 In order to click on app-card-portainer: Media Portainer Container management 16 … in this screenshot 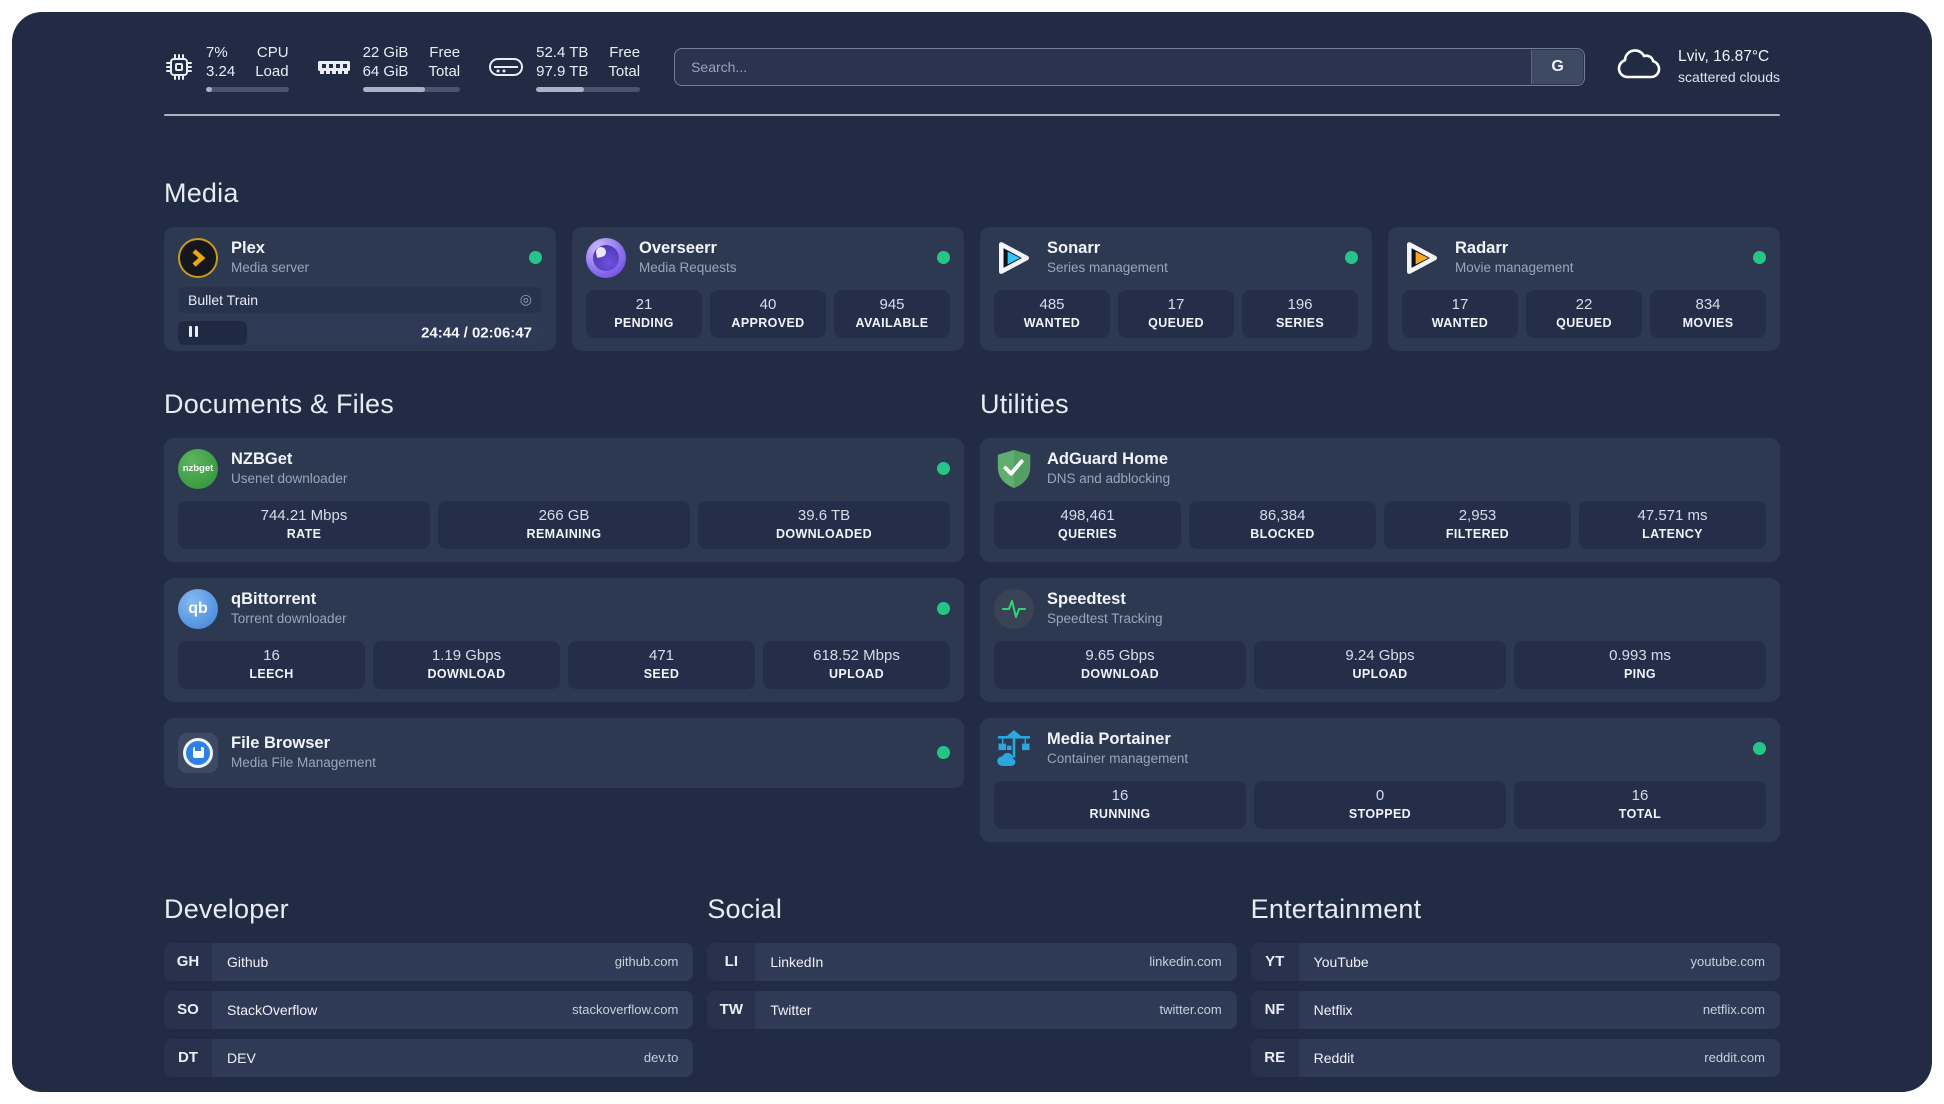, I will do `click(1380, 779)`.